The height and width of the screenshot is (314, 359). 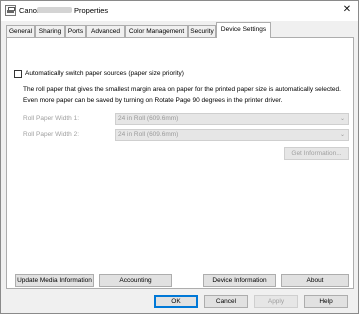 I want to click on title-bar: Canon Properties ✕, so click(x=179, y=11).